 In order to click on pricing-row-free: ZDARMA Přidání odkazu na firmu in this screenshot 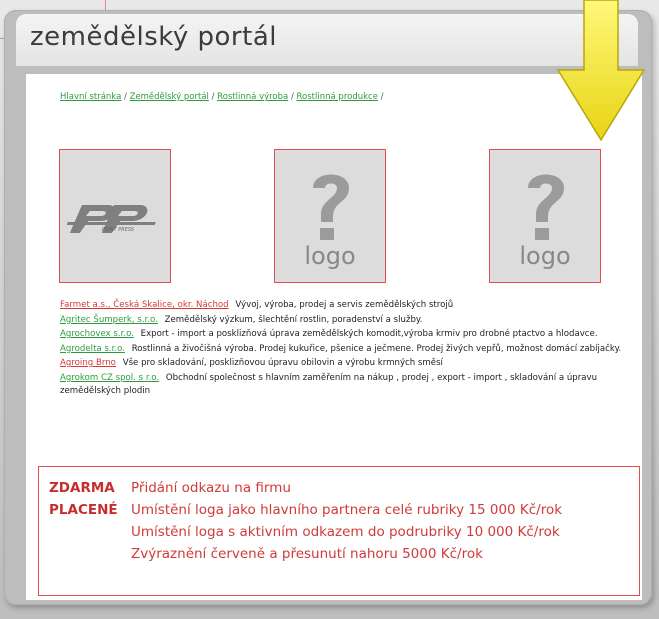, I will do `click(170, 488)`.